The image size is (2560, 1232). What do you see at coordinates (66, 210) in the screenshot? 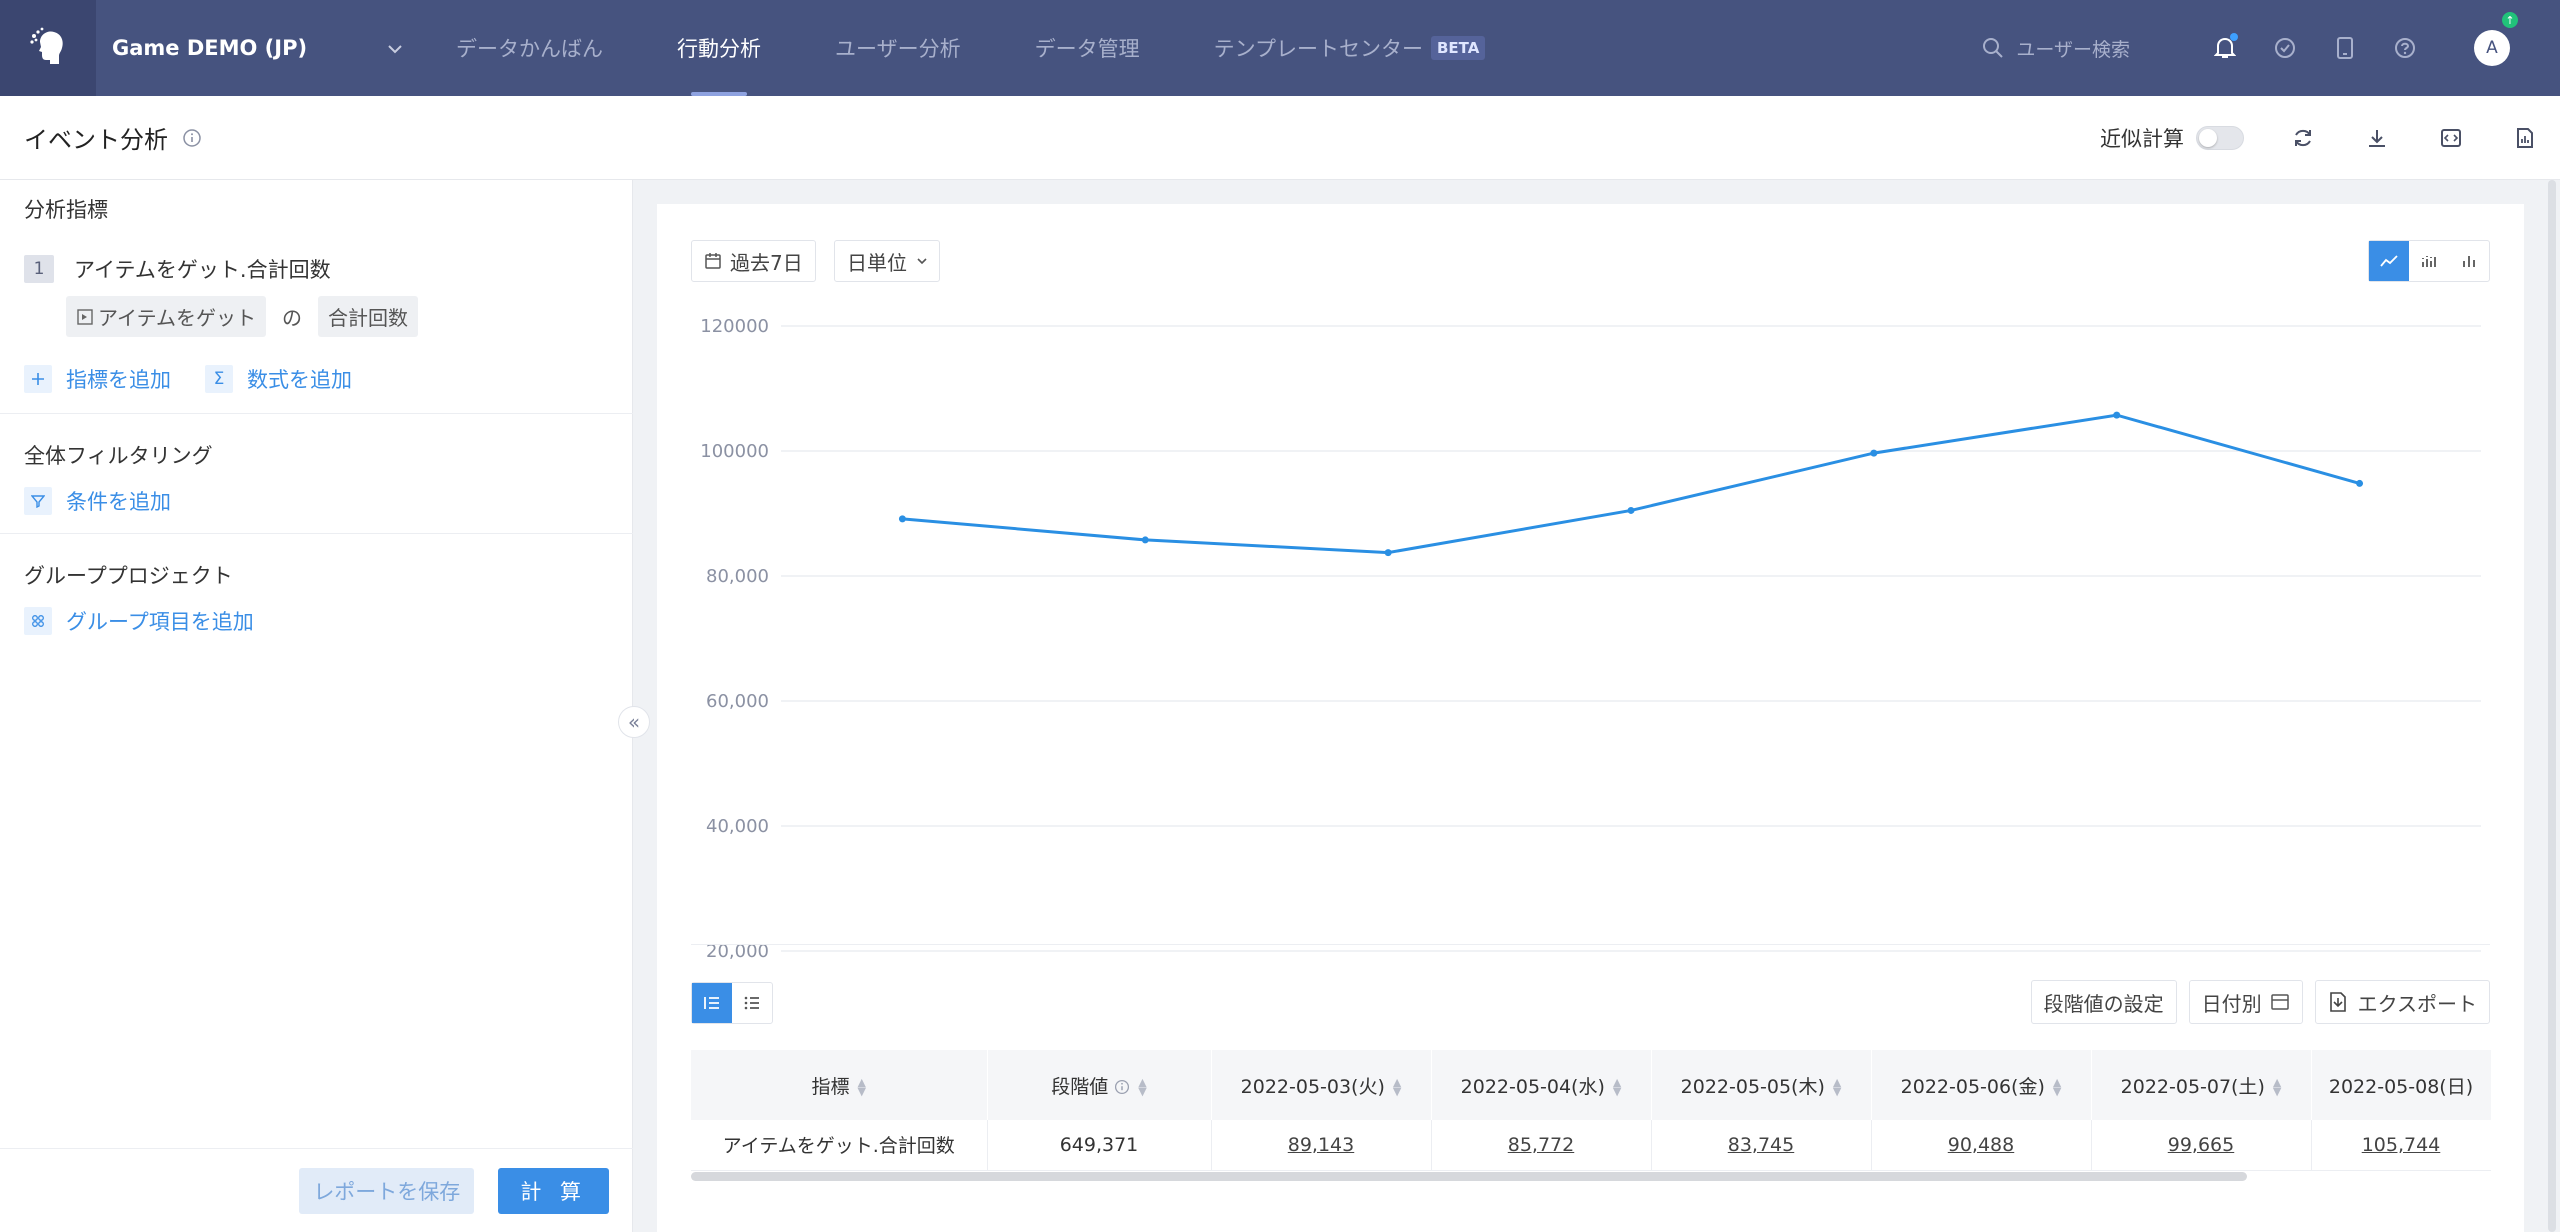
I see `metrics-section-title: 分析指標` at bounding box center [66, 210].